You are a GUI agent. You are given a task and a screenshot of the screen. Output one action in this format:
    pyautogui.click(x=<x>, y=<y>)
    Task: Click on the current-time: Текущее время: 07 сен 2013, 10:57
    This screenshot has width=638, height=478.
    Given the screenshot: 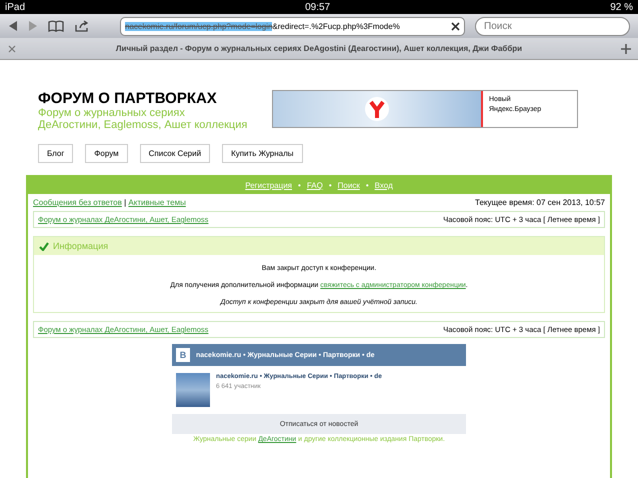 What is the action you would take?
    pyautogui.click(x=540, y=202)
    